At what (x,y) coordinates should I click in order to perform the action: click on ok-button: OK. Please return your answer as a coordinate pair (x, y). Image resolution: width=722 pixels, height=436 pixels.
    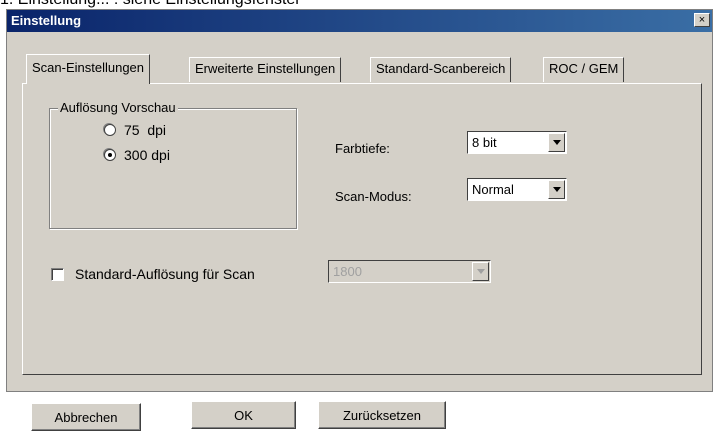
    Looking at the image, I should click on (243, 415).